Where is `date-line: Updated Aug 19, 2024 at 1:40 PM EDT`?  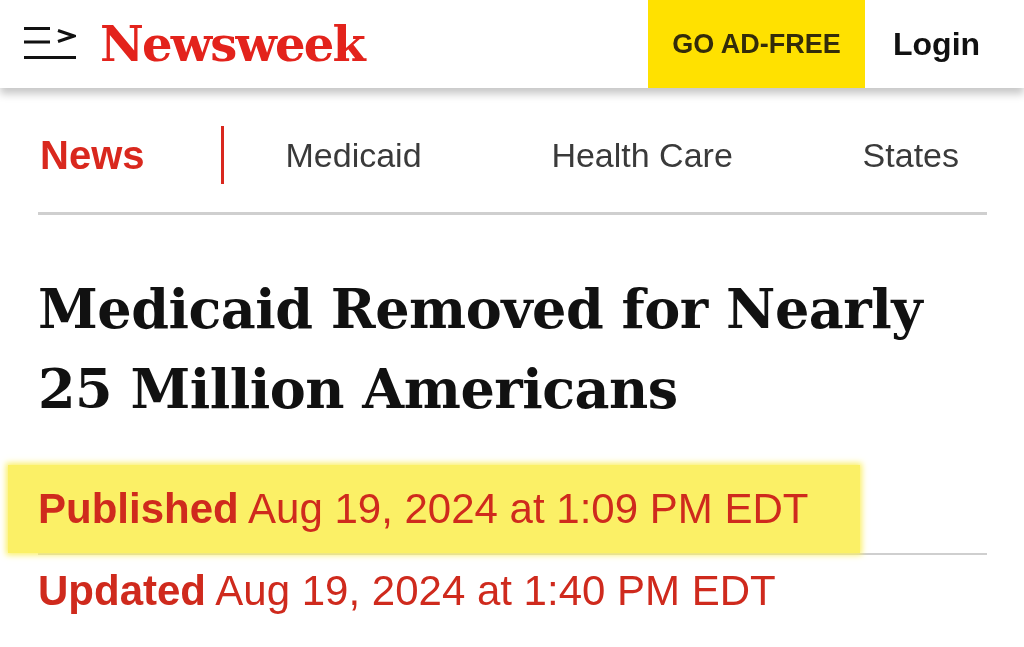 date-line: Updated Aug 19, 2024 at 1:40 PM EDT is located at coordinates (407, 591).